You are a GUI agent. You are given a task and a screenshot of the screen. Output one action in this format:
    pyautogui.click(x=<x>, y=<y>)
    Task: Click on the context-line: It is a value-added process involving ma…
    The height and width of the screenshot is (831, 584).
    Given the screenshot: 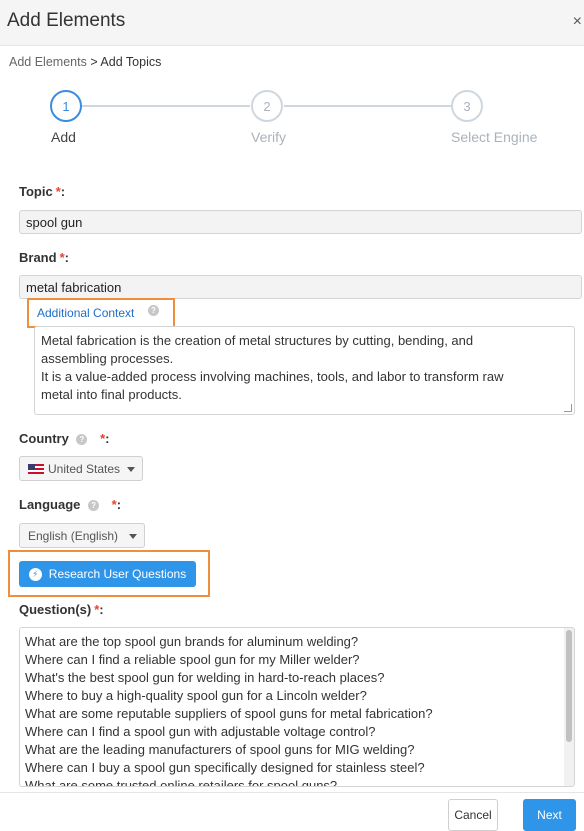 What is the action you would take?
    pyautogui.click(x=272, y=376)
    